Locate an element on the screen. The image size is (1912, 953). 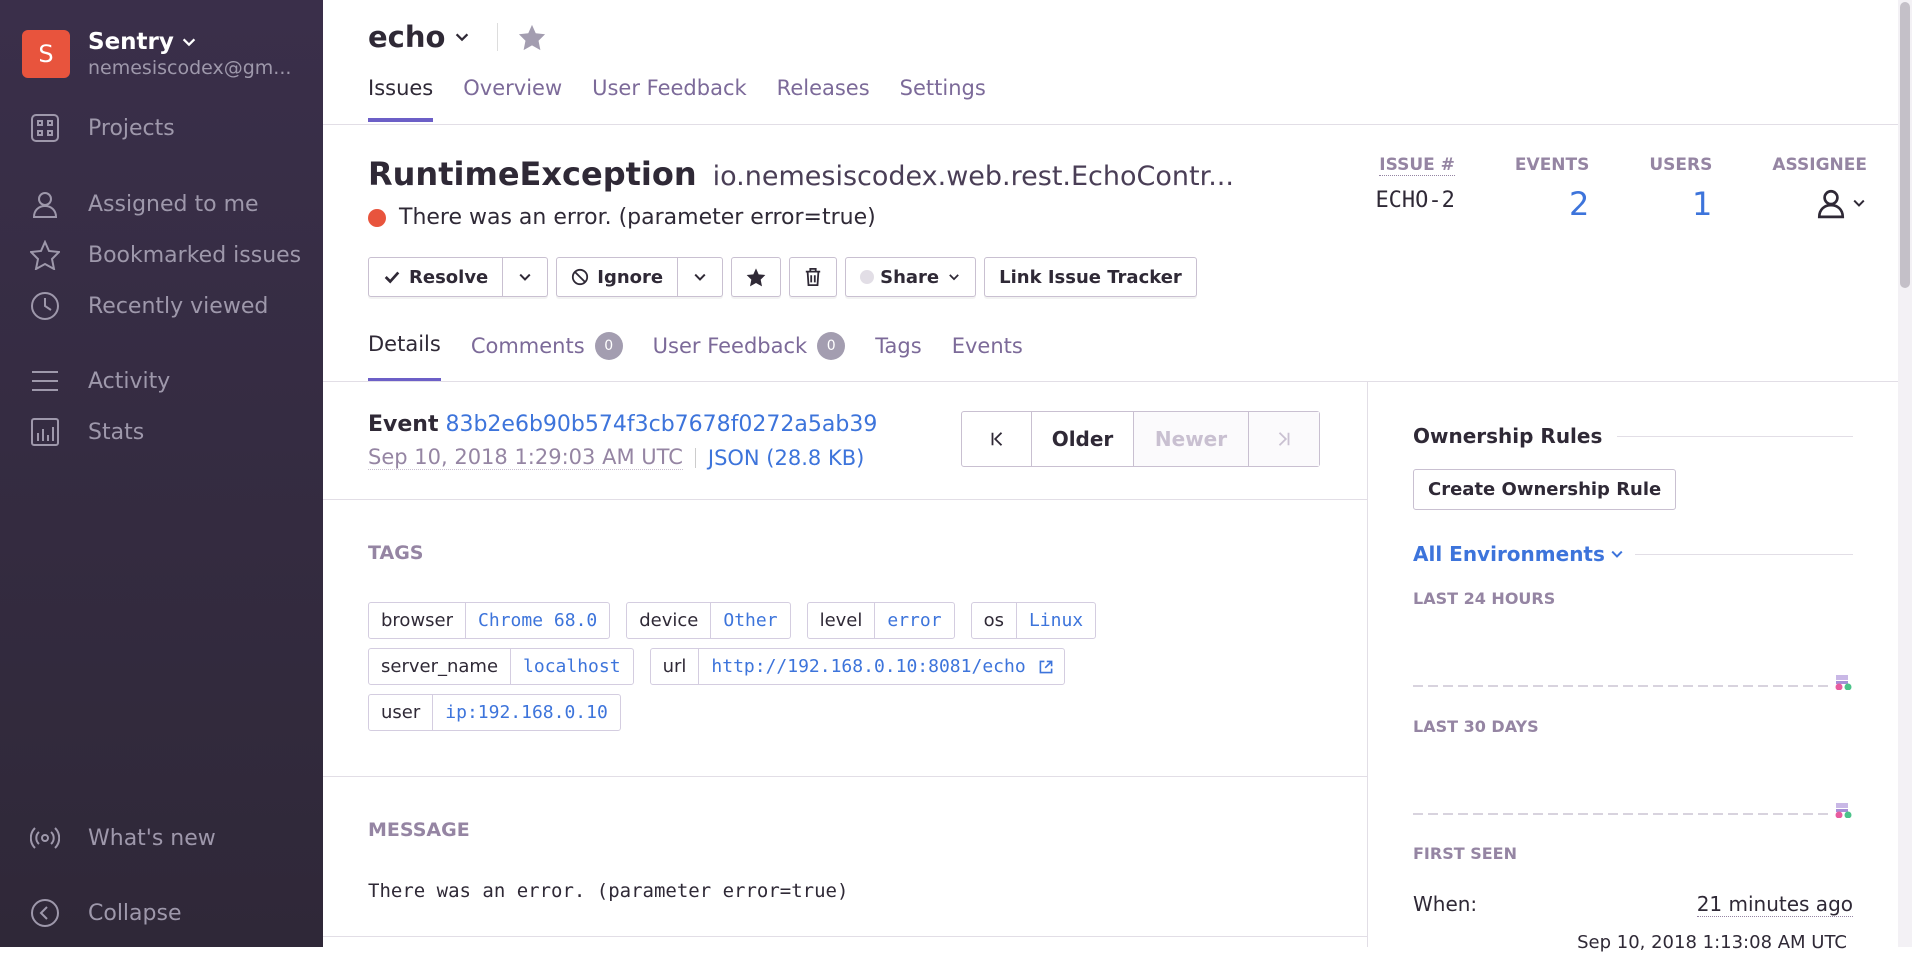
events-label: EVENTS is located at coordinates (1552, 165).